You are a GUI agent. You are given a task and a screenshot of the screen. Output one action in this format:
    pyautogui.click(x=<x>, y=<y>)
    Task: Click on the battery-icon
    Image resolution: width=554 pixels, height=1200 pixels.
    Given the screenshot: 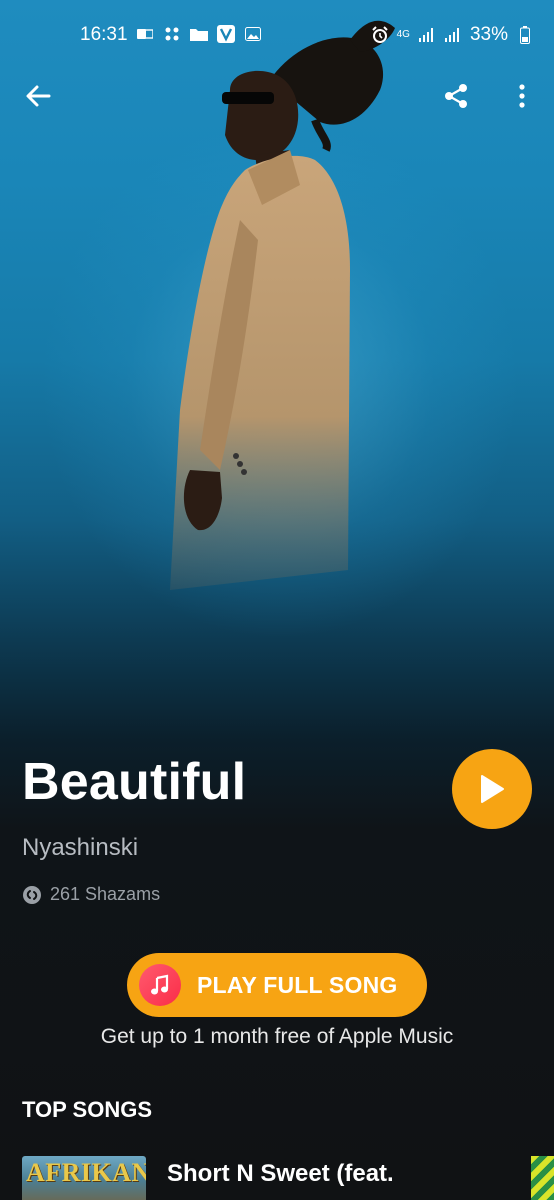 What is the action you would take?
    pyautogui.click(x=525, y=35)
    